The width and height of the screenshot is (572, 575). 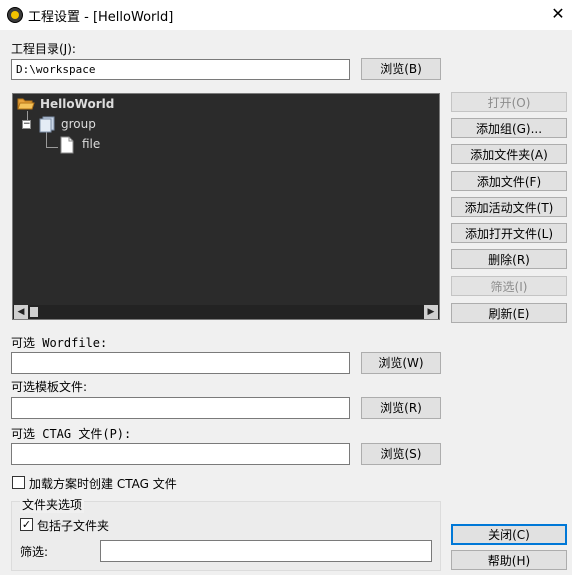 What do you see at coordinates (67, 145) in the screenshot?
I see `file-icon` at bounding box center [67, 145].